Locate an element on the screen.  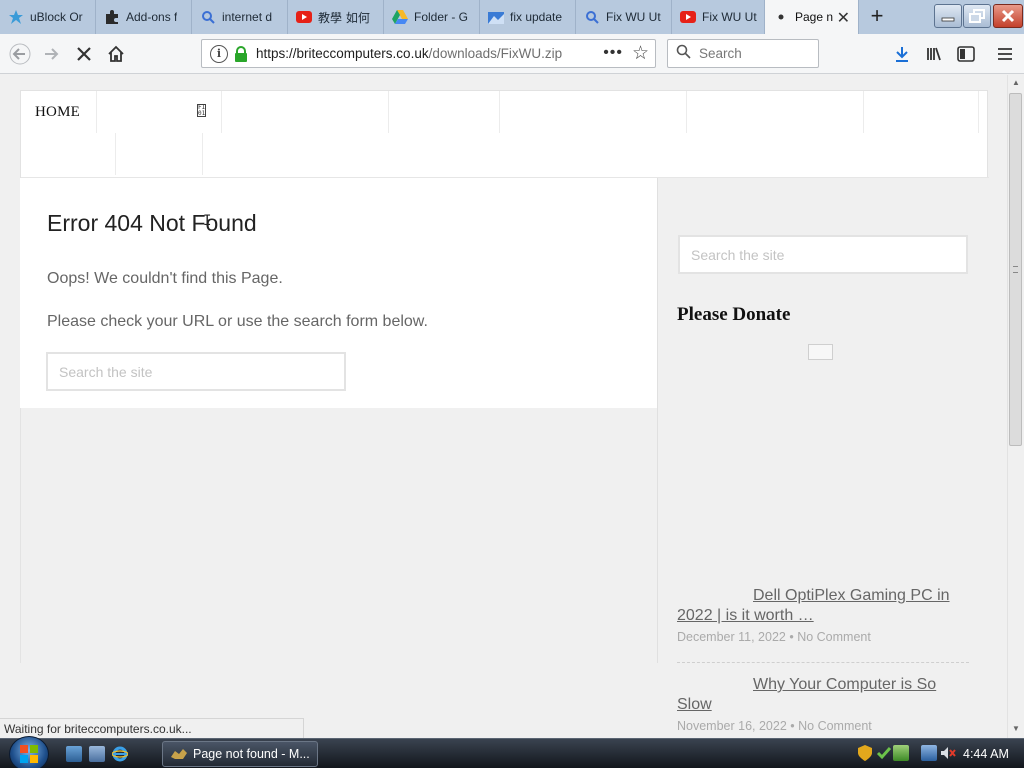
browser-search-box is located at coordinates (743, 53).